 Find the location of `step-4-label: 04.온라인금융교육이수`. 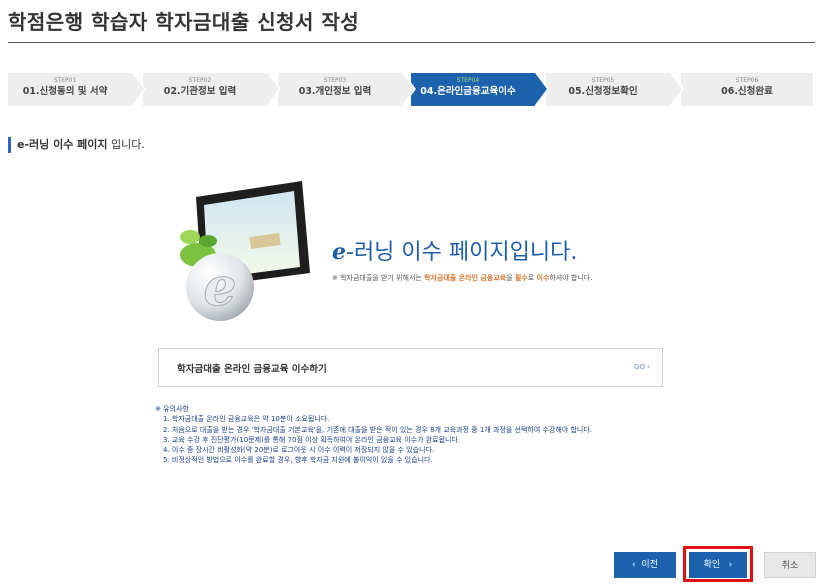

step-4-label: 04.온라인금융교육이수 is located at coordinates (468, 91).